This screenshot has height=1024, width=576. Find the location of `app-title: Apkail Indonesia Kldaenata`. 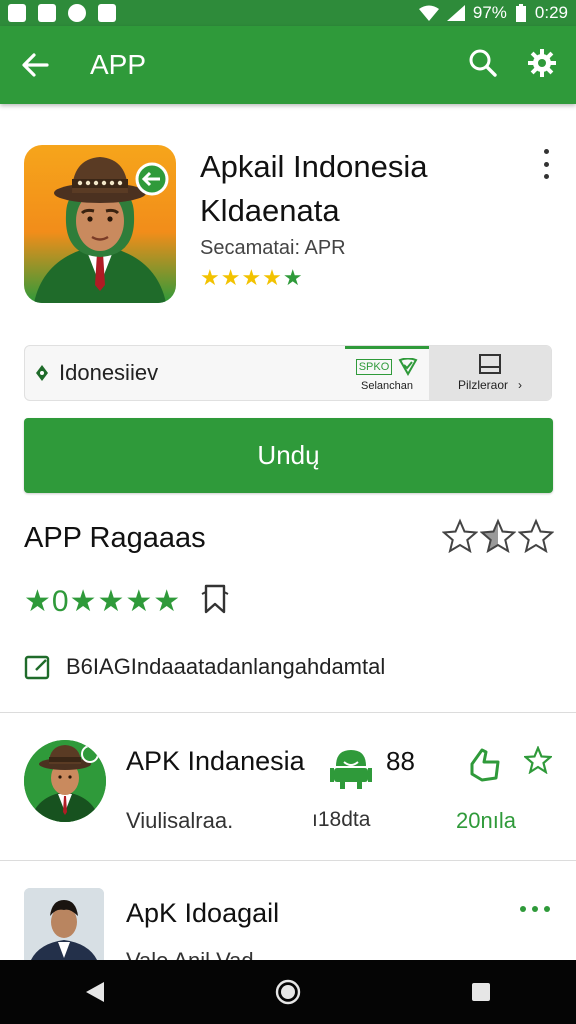

app-title: Apkail Indonesia Kldaenata is located at coordinates (314, 189).